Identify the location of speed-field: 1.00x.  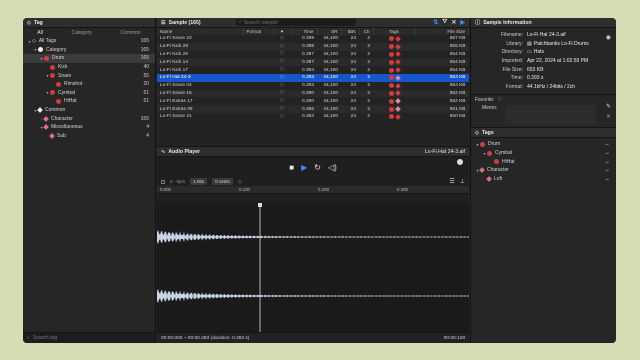
(199, 181).